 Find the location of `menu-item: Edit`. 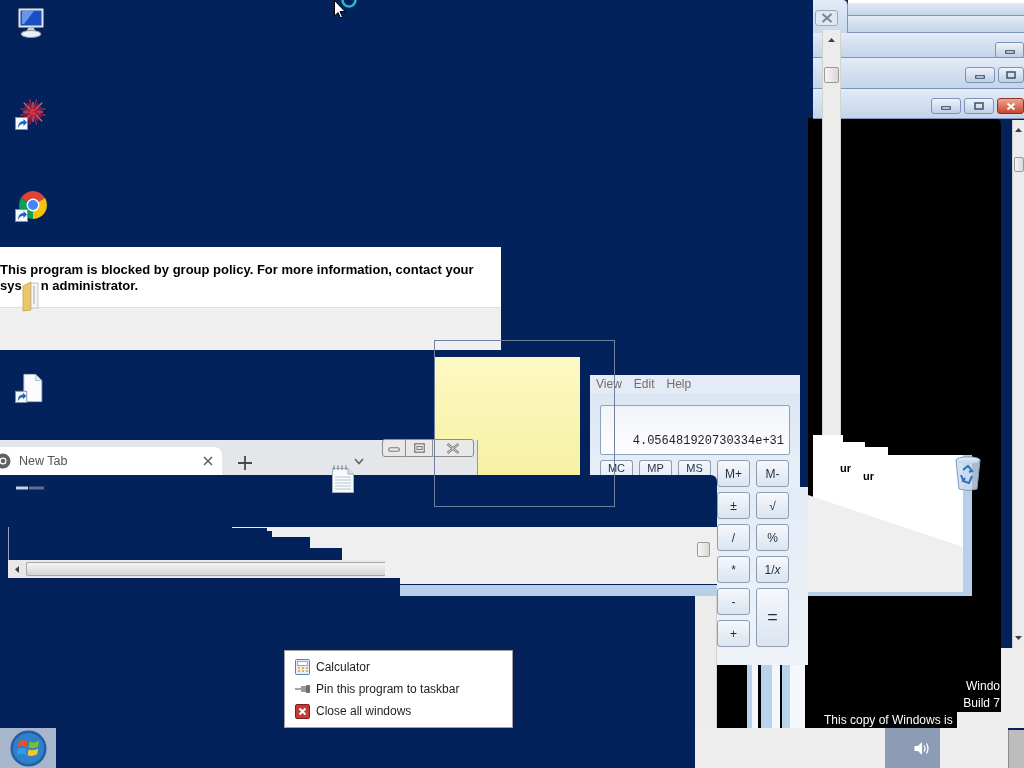

menu-item: Edit is located at coordinates (644, 384).